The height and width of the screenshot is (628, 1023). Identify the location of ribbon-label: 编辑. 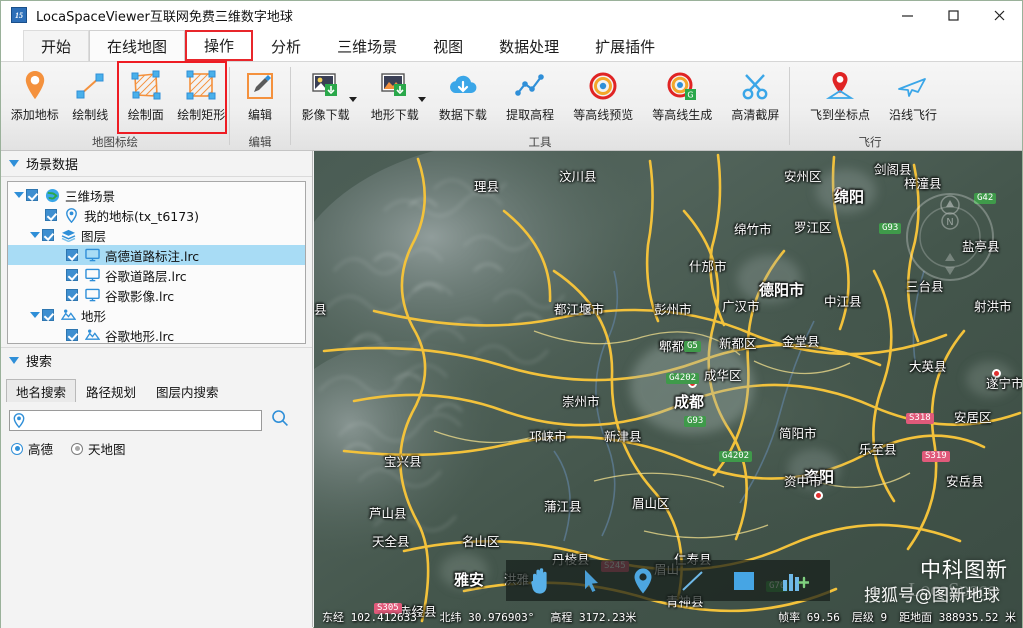
(259, 115).